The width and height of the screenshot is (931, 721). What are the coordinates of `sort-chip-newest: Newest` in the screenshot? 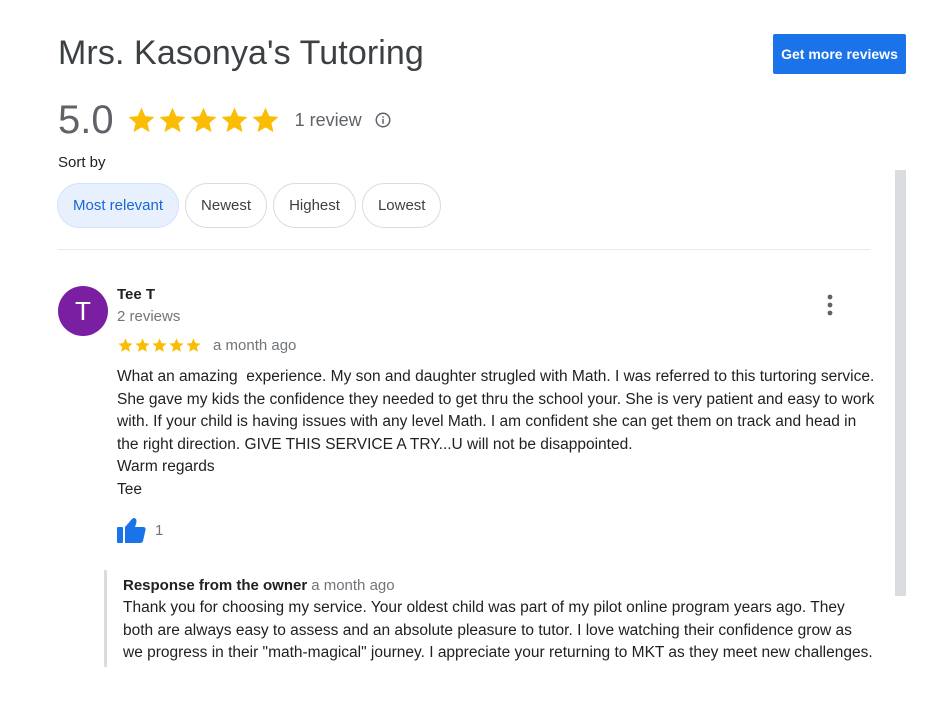 It's located at (226, 205).